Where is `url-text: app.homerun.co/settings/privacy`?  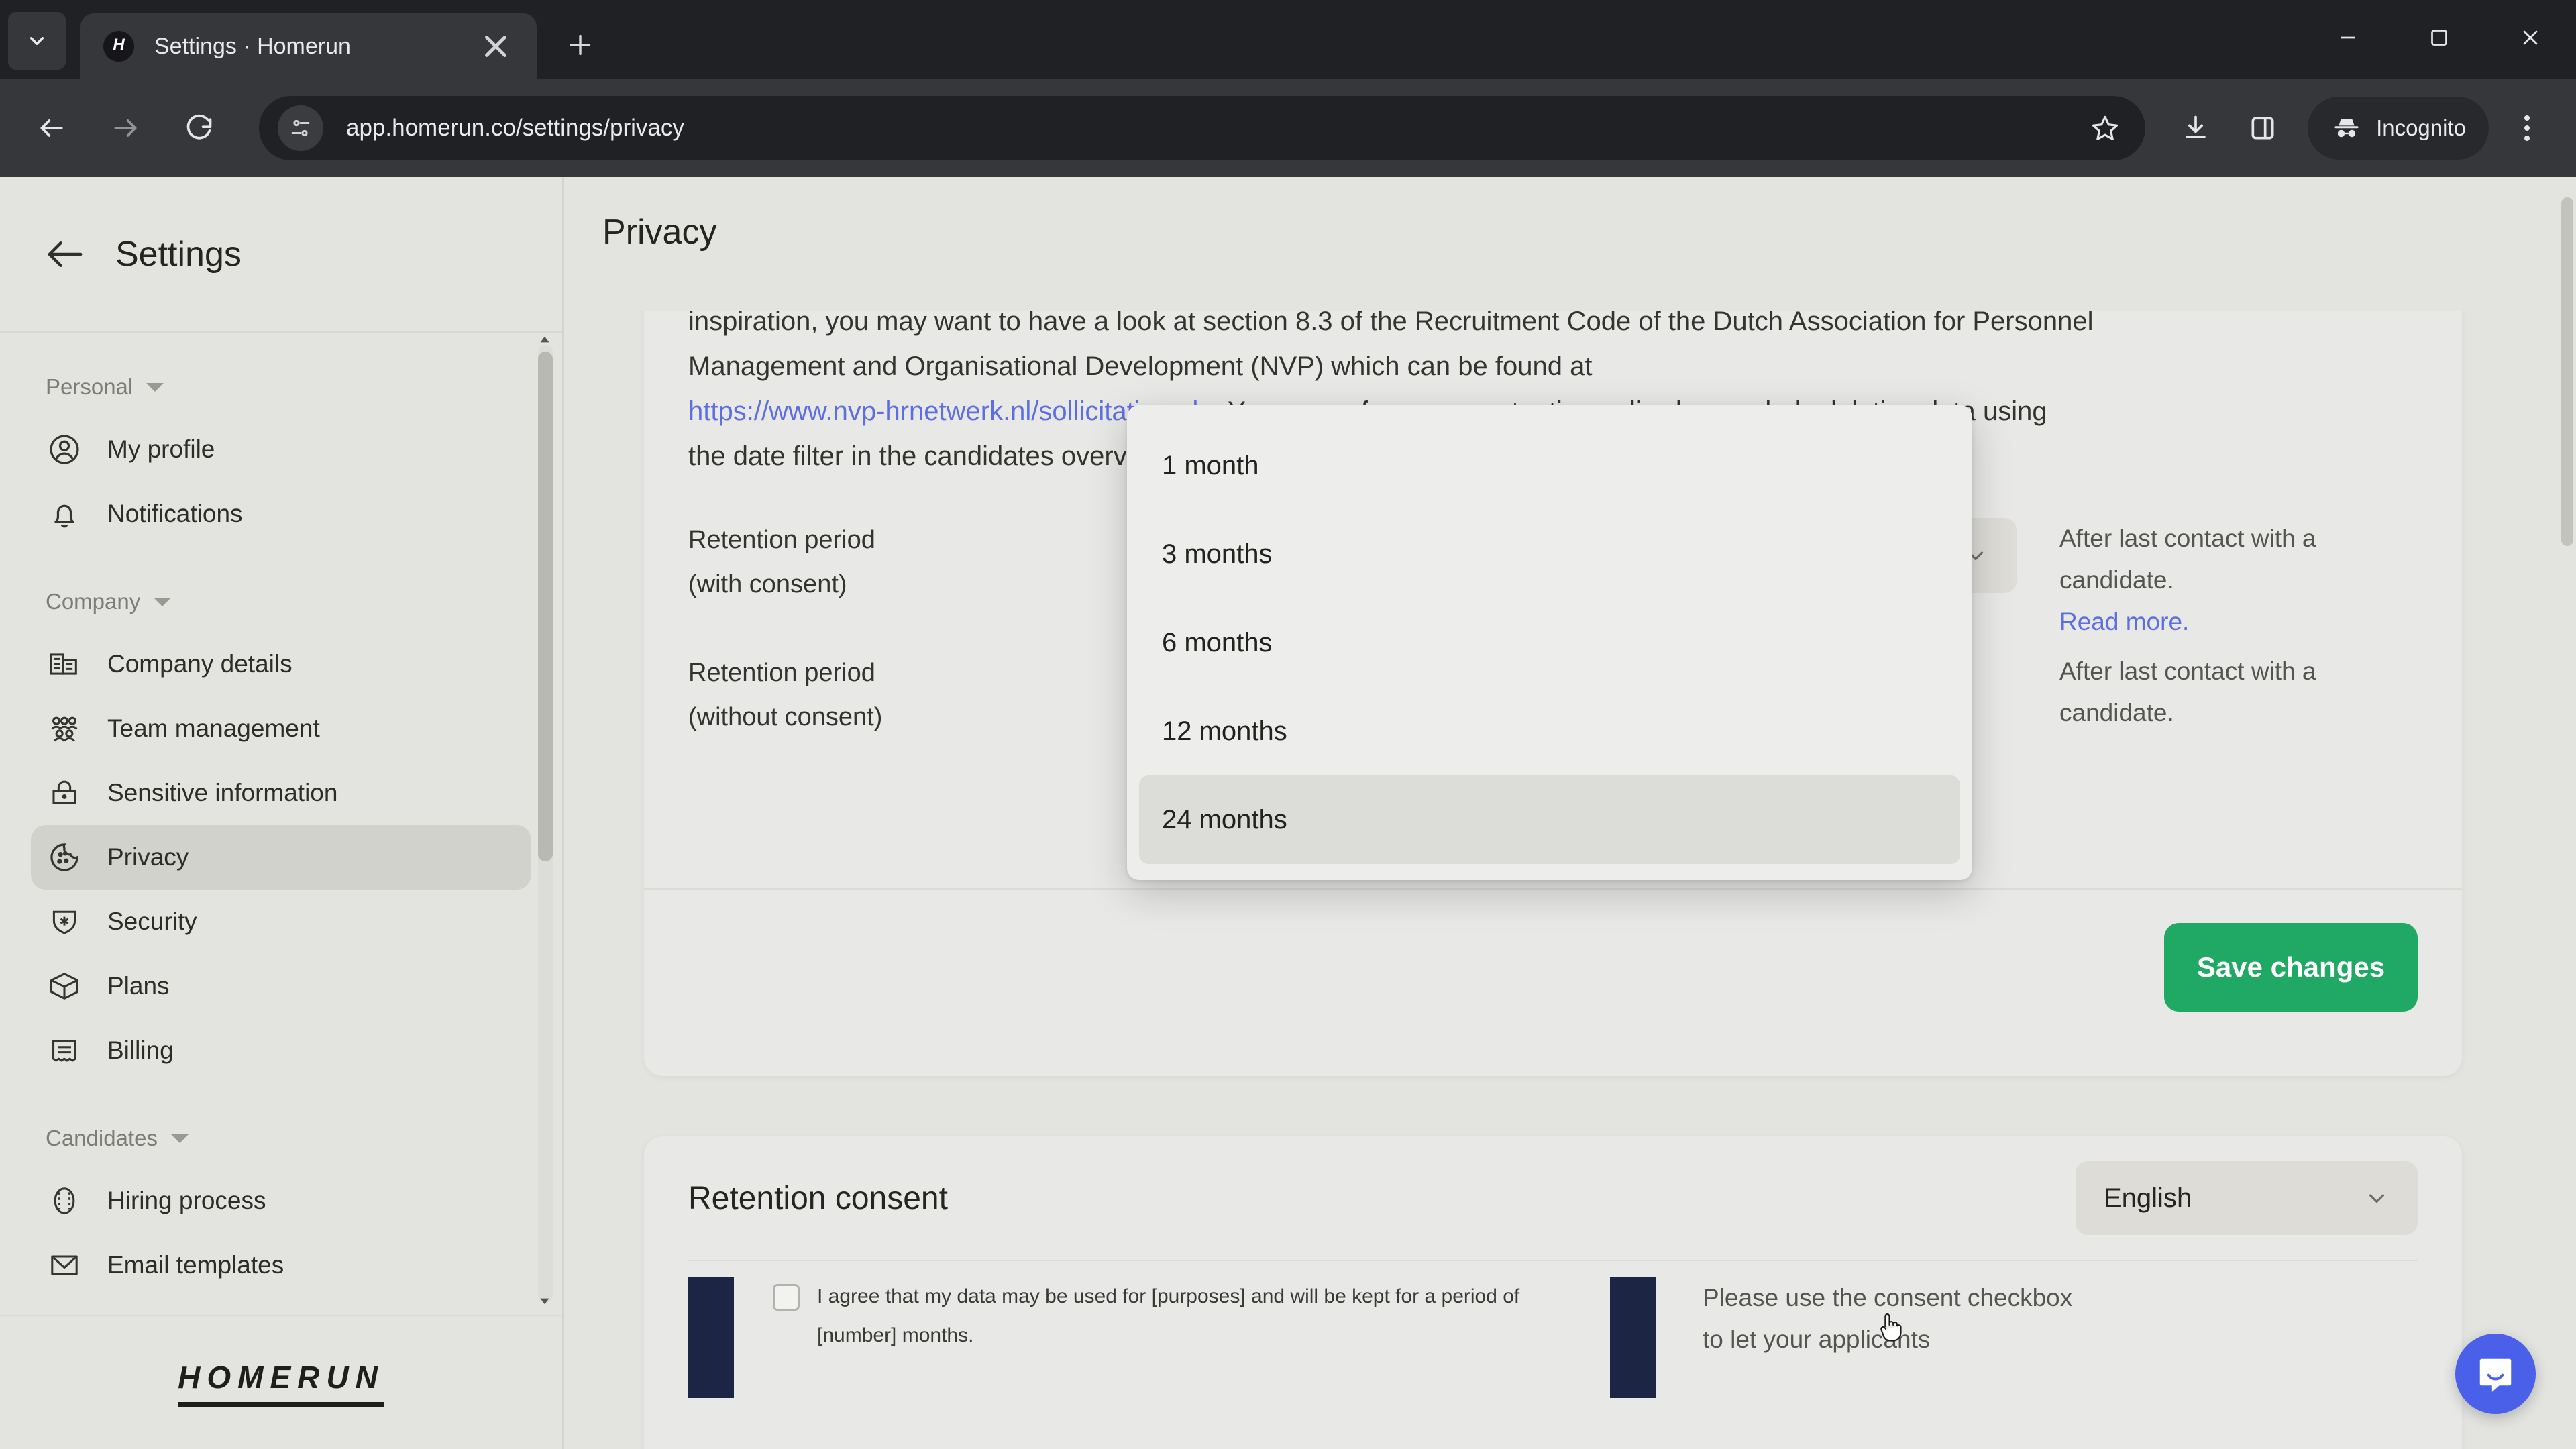
url-text: app.homerun.co/settings/privacy is located at coordinates (515, 128).